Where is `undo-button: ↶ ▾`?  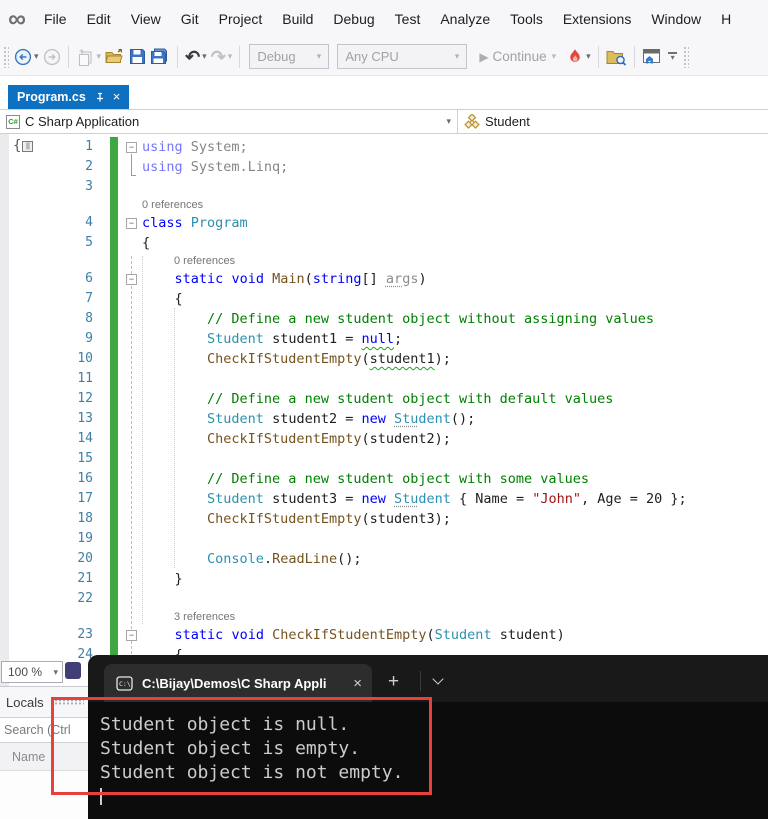
undo-button: ↶ ▾ is located at coordinates (196, 57).